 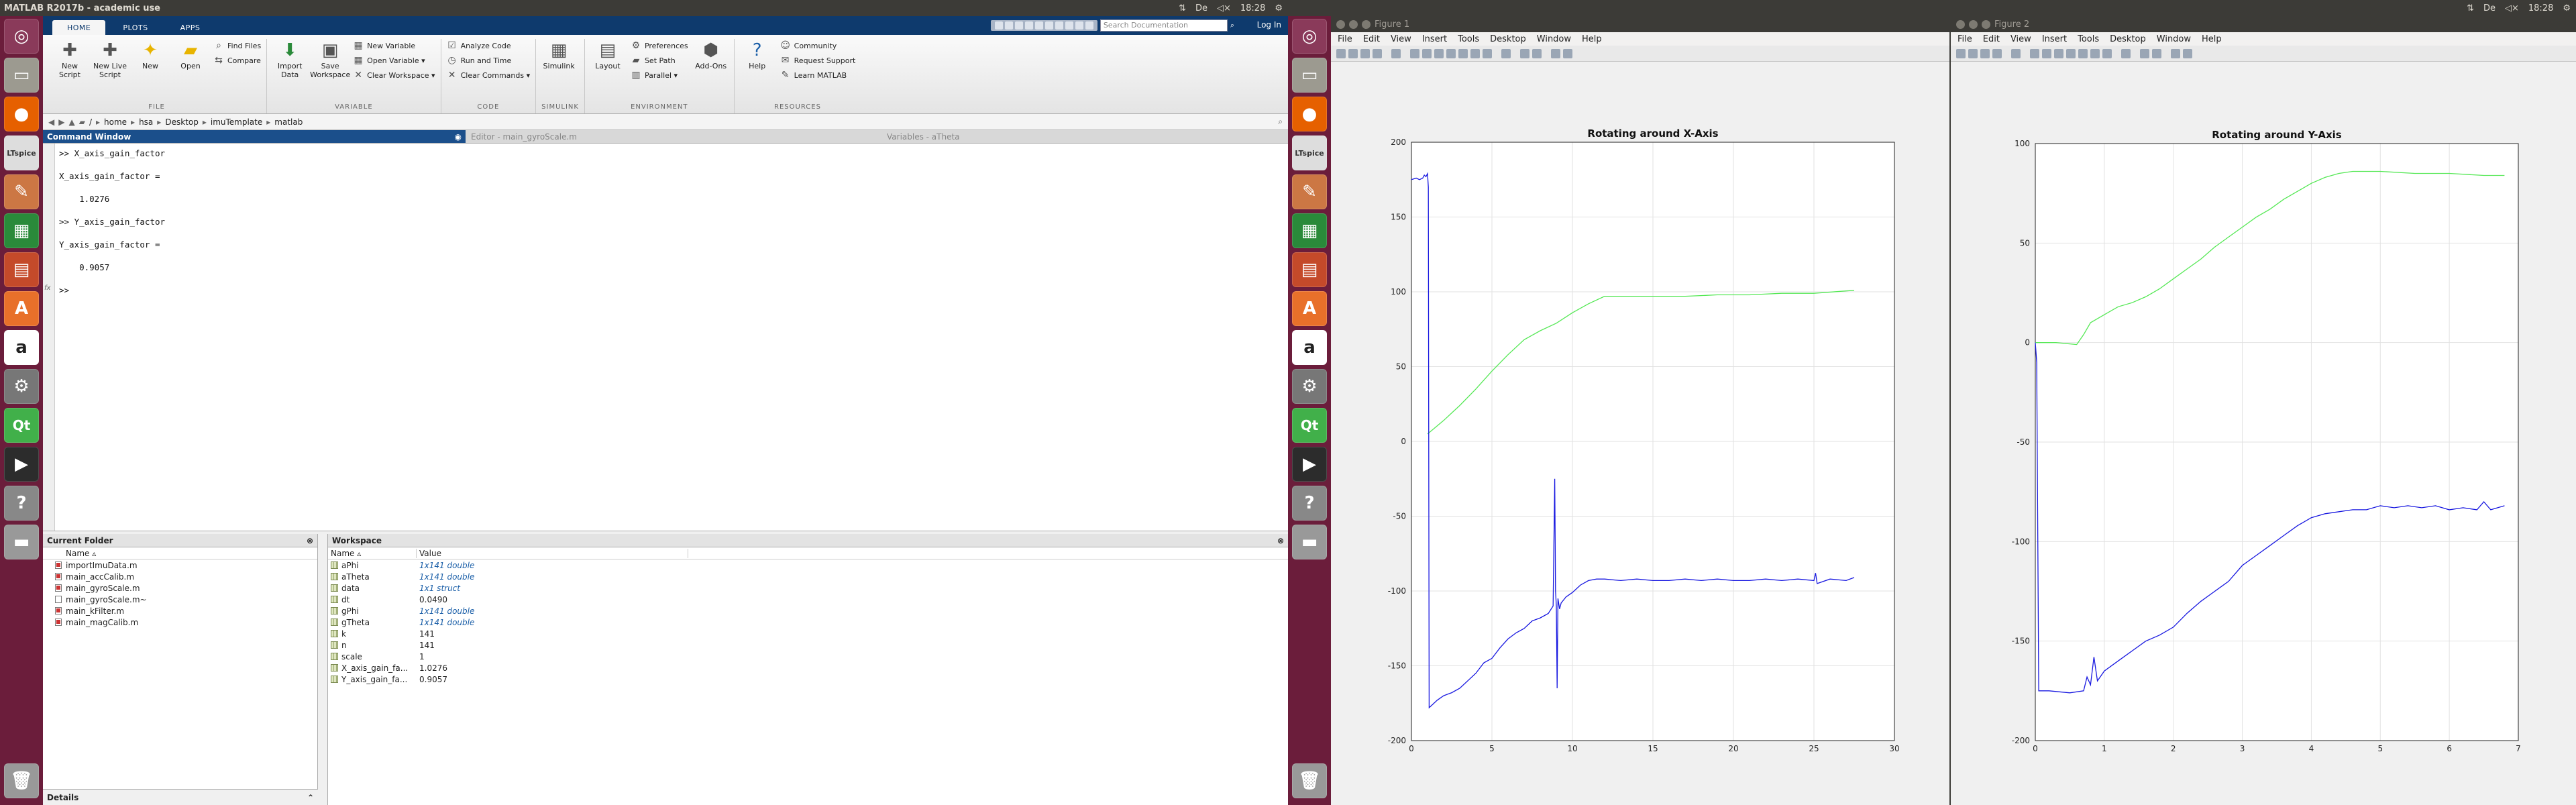 I want to click on fx-icon: fx, so click(x=47, y=288).